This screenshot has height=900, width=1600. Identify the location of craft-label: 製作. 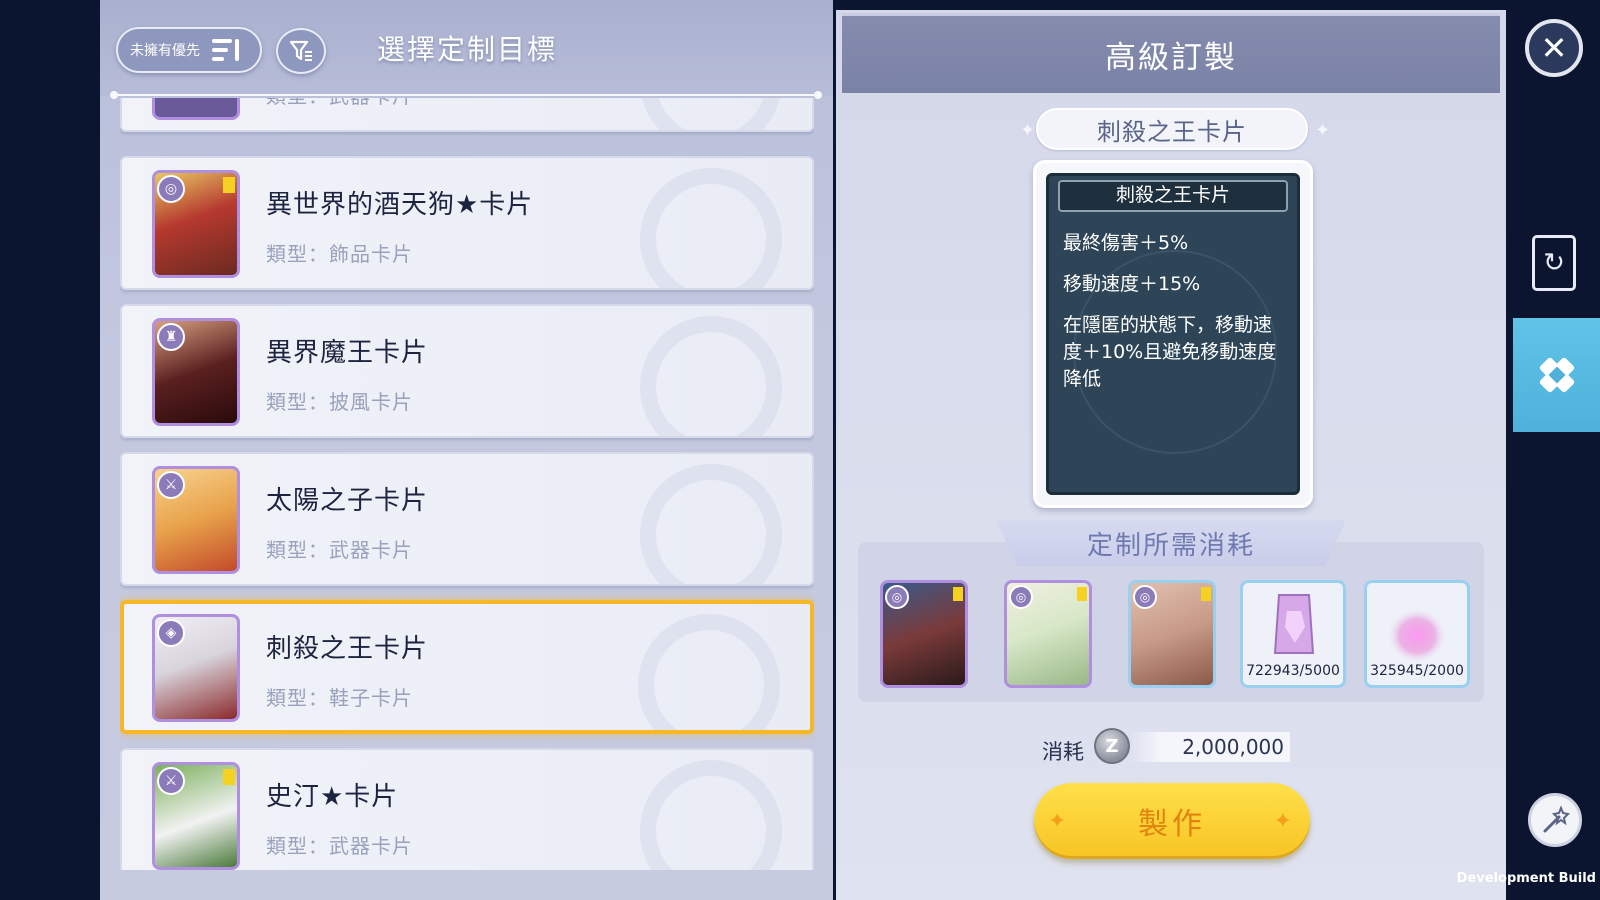
(1172, 824).